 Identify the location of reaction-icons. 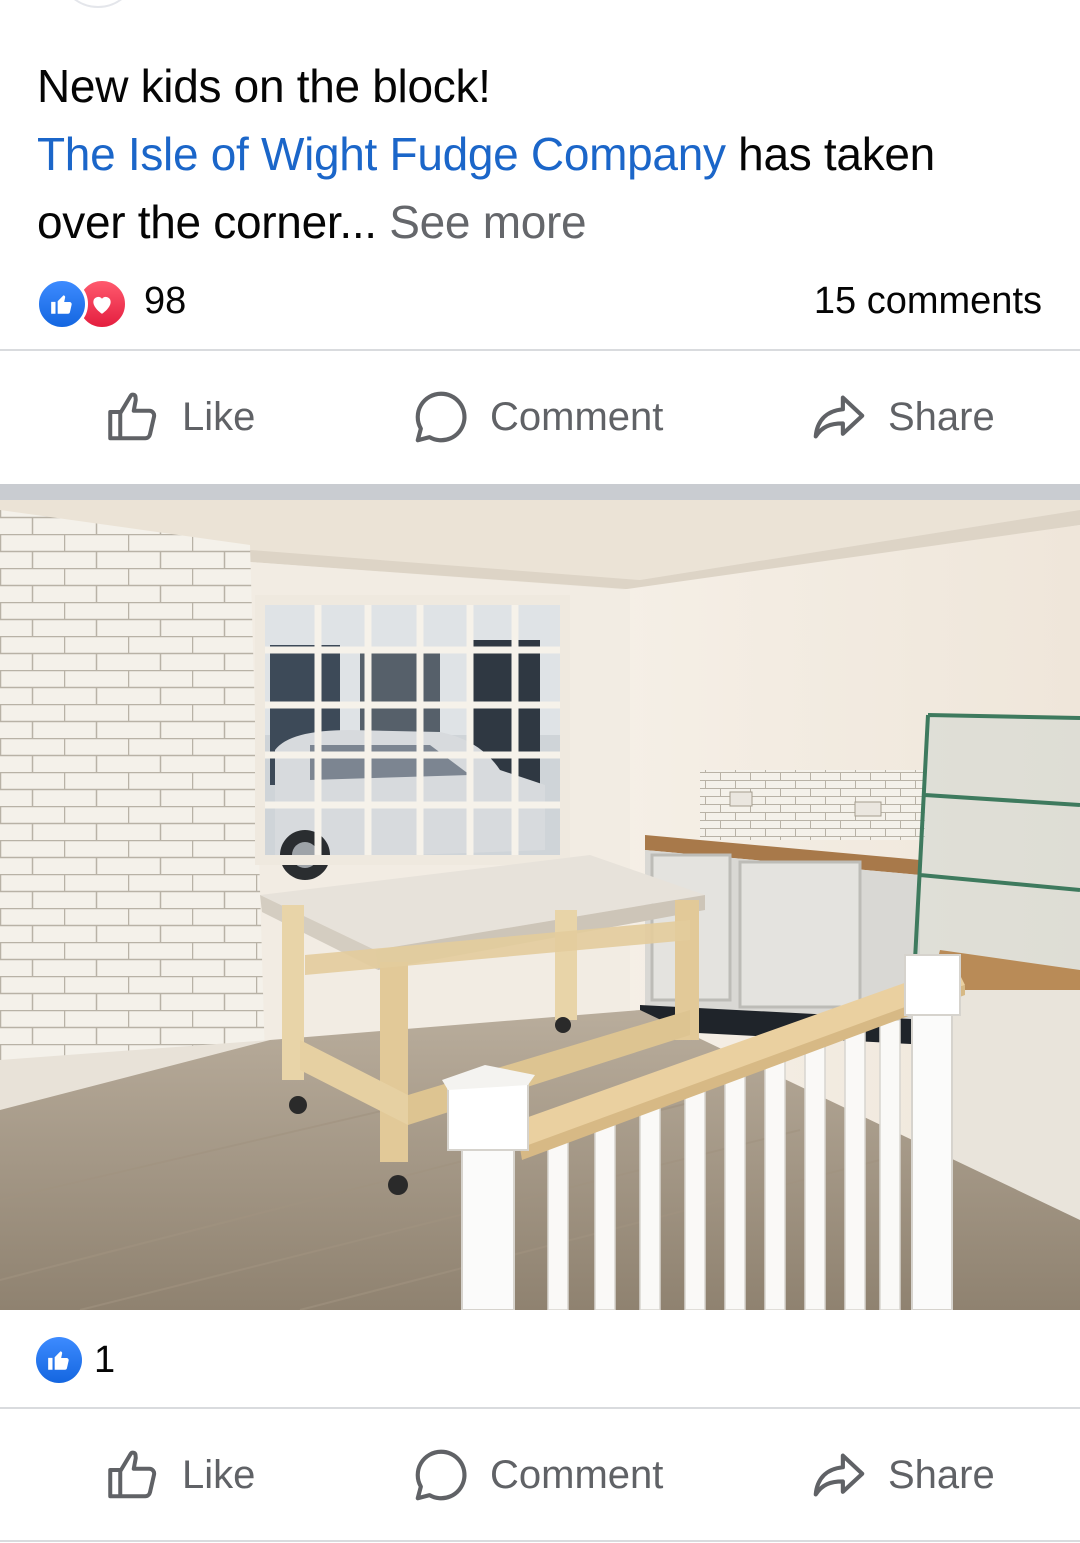
(86, 304).